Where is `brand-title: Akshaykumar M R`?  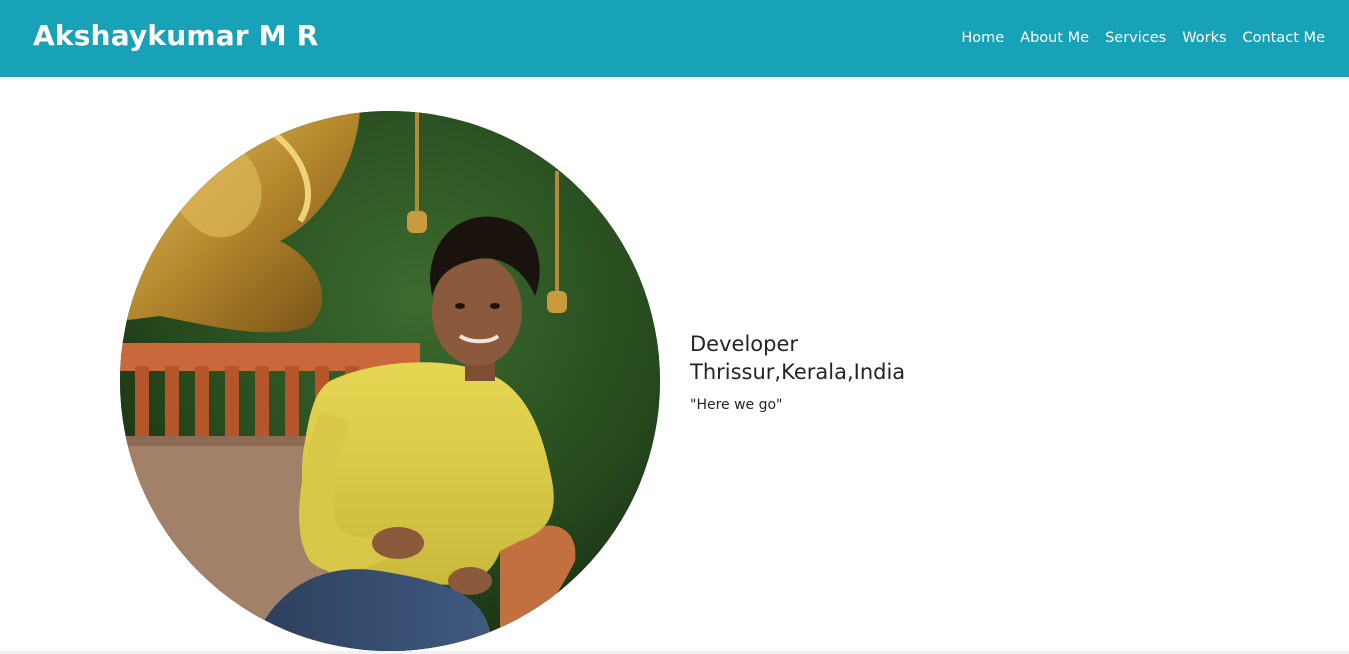 brand-title: Akshaykumar M R is located at coordinates (176, 36).